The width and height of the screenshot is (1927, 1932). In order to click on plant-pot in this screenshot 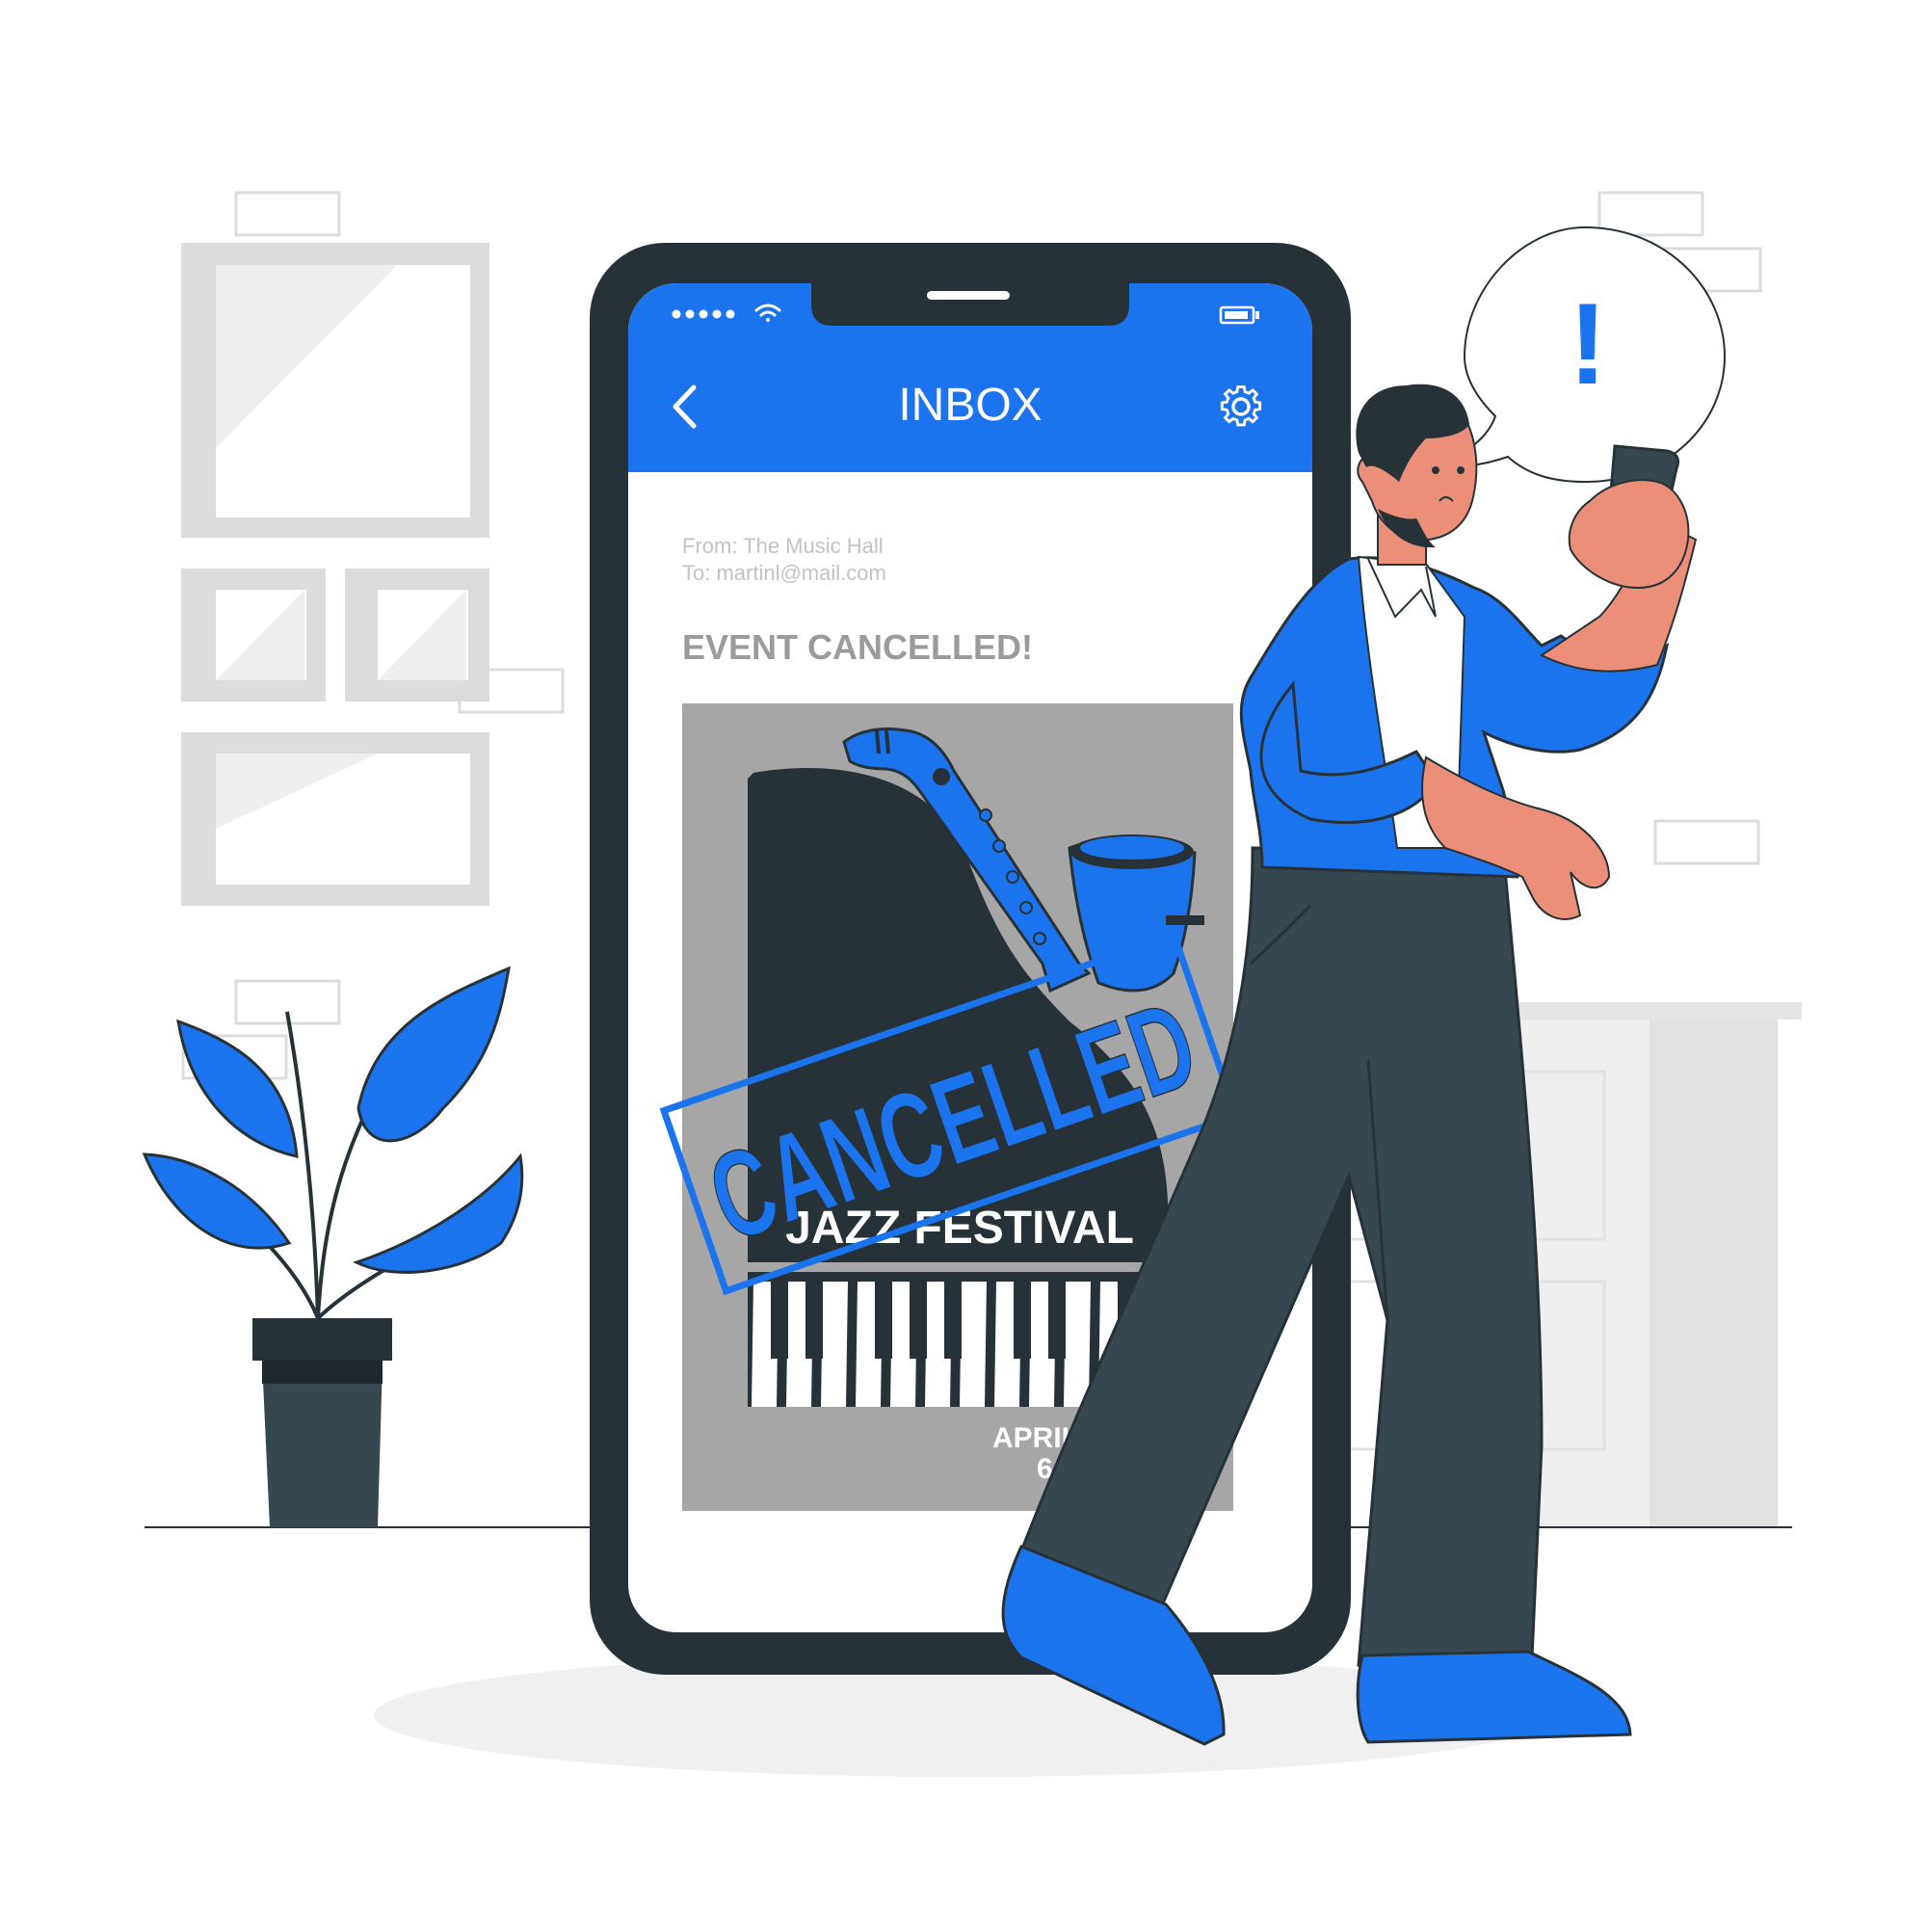, I will do `click(322, 1422)`.